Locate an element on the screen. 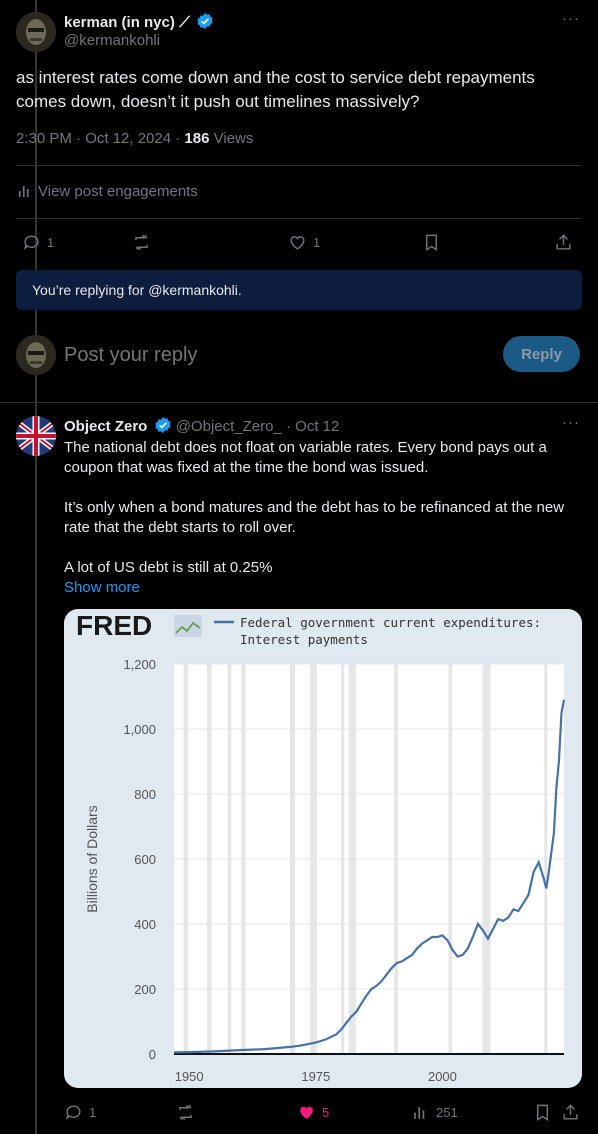 The width and height of the screenshot is (598, 1134). avatar-image is located at coordinates (36, 32).